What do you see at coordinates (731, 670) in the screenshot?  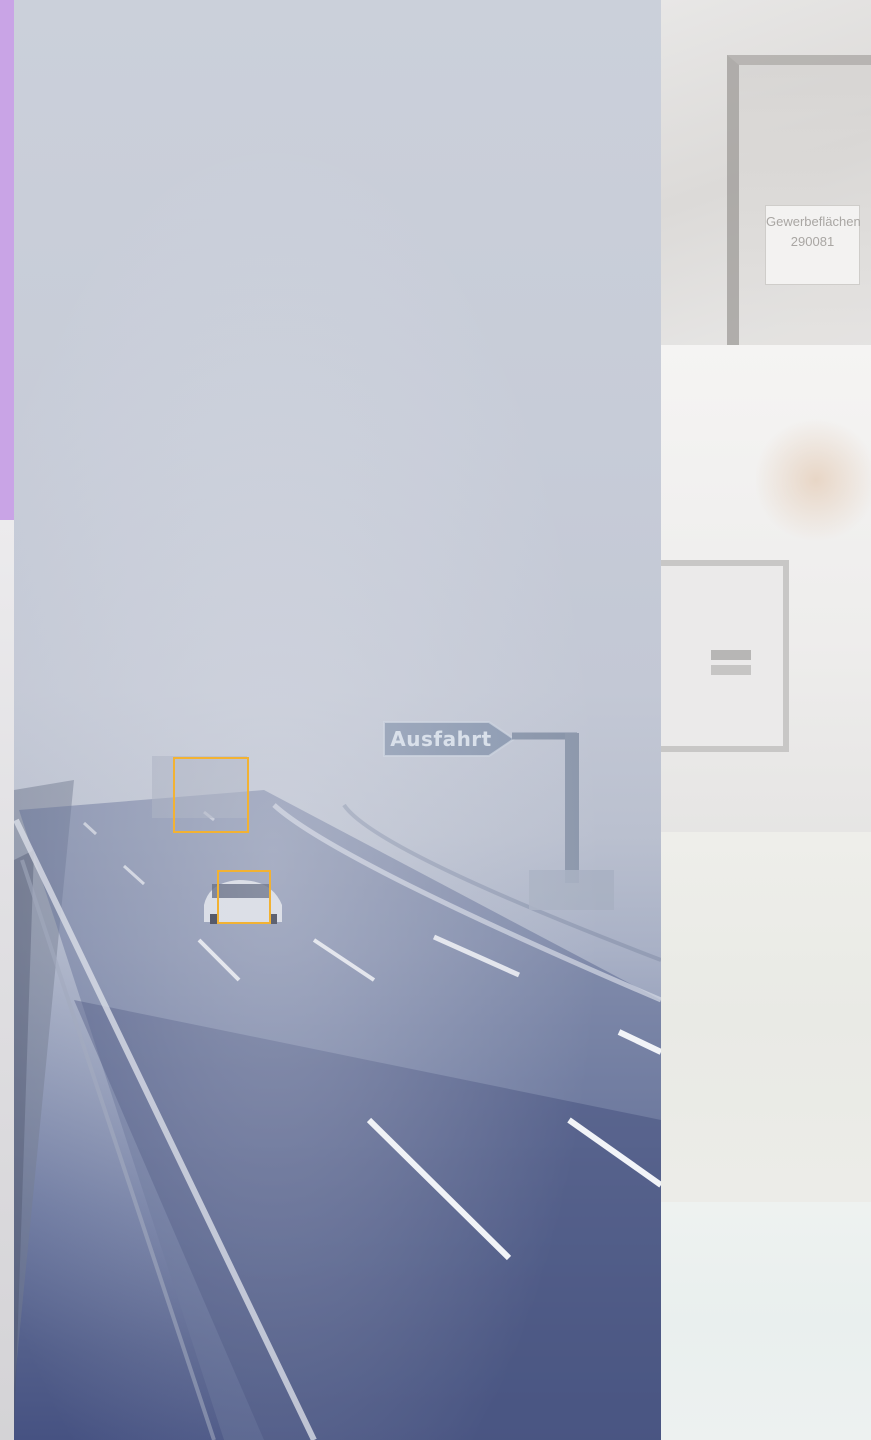 I see `screen-bar-b` at bounding box center [731, 670].